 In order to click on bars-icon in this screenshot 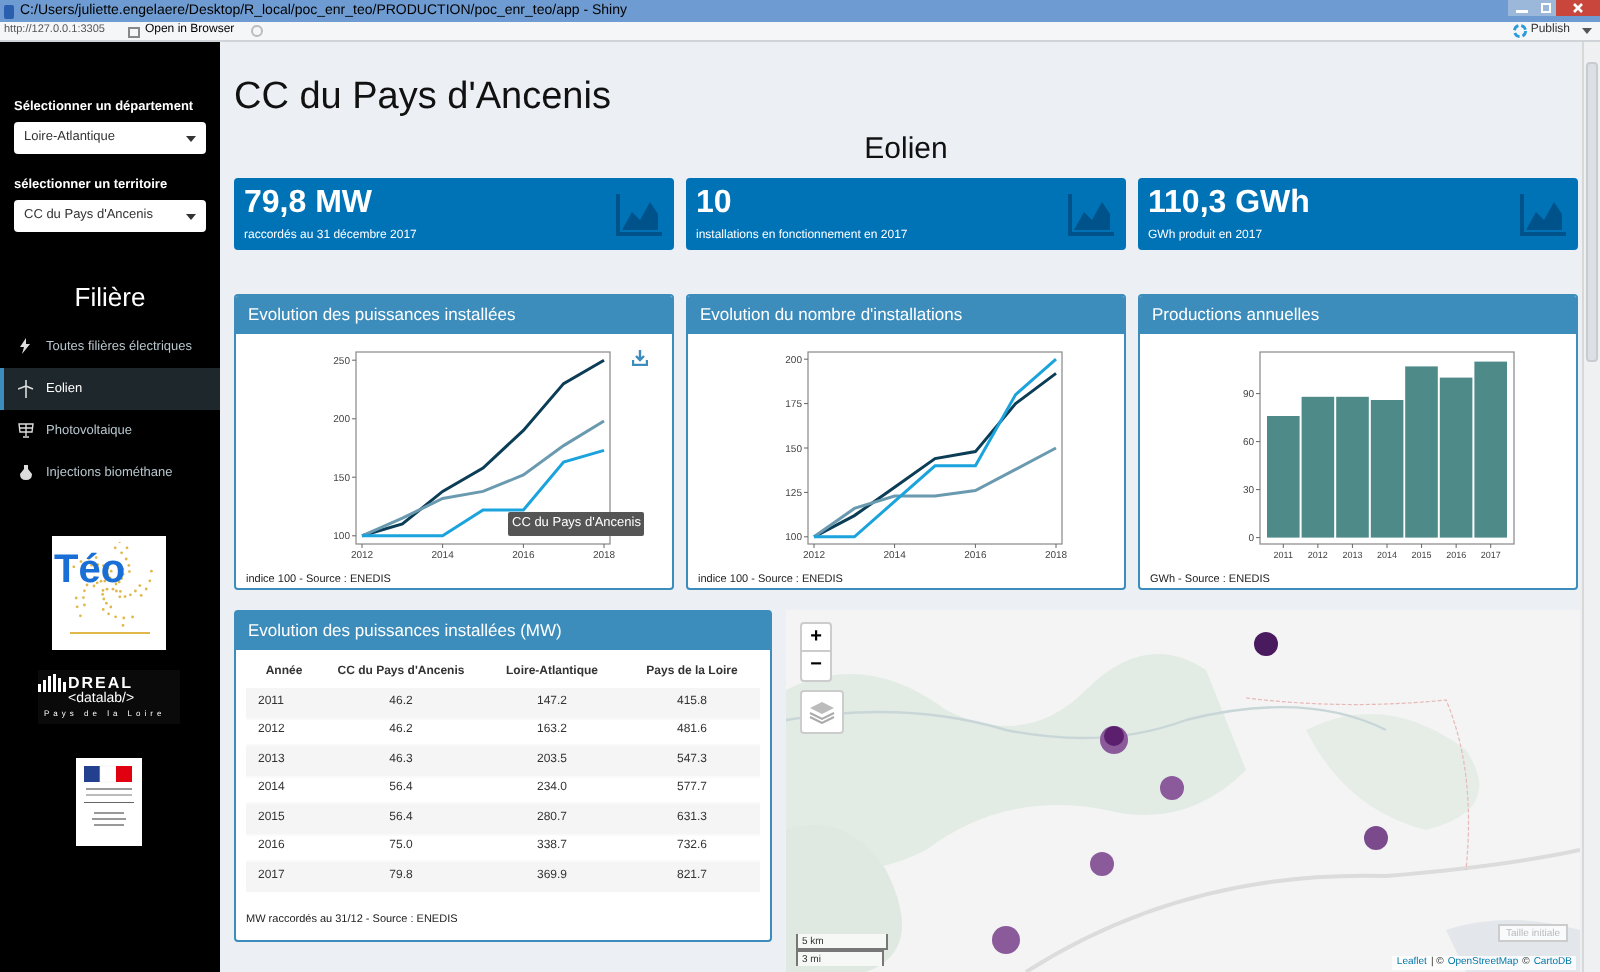, I will do `click(52, 683)`.